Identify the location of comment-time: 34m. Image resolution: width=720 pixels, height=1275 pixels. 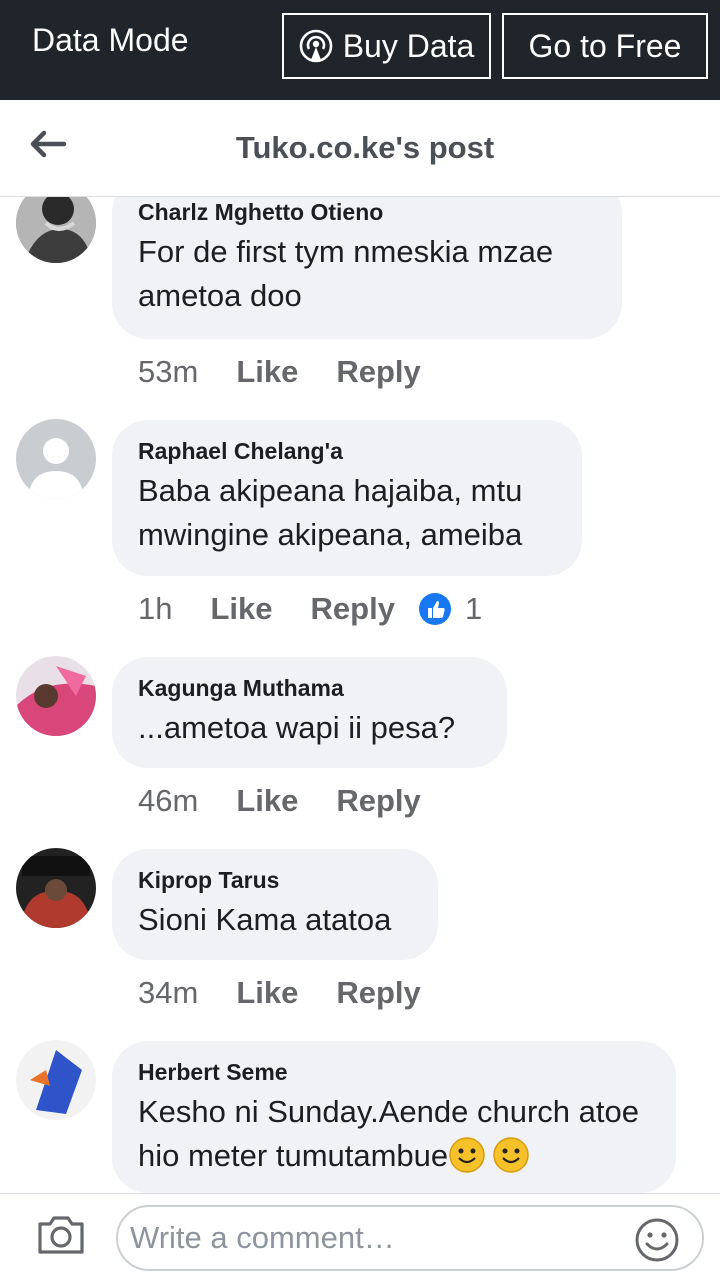
(168, 993).